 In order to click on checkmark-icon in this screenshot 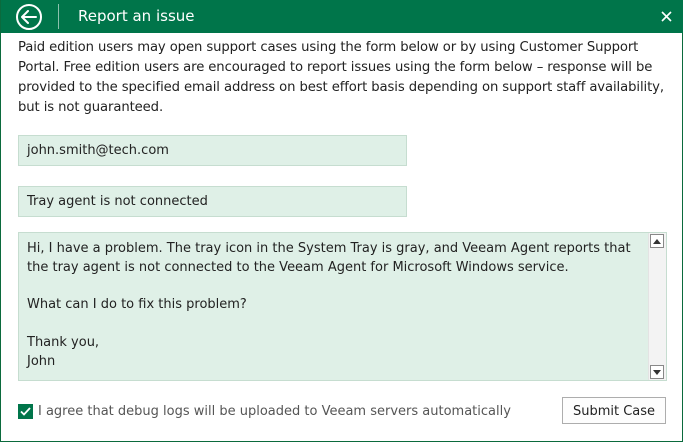, I will do `click(25, 411)`.